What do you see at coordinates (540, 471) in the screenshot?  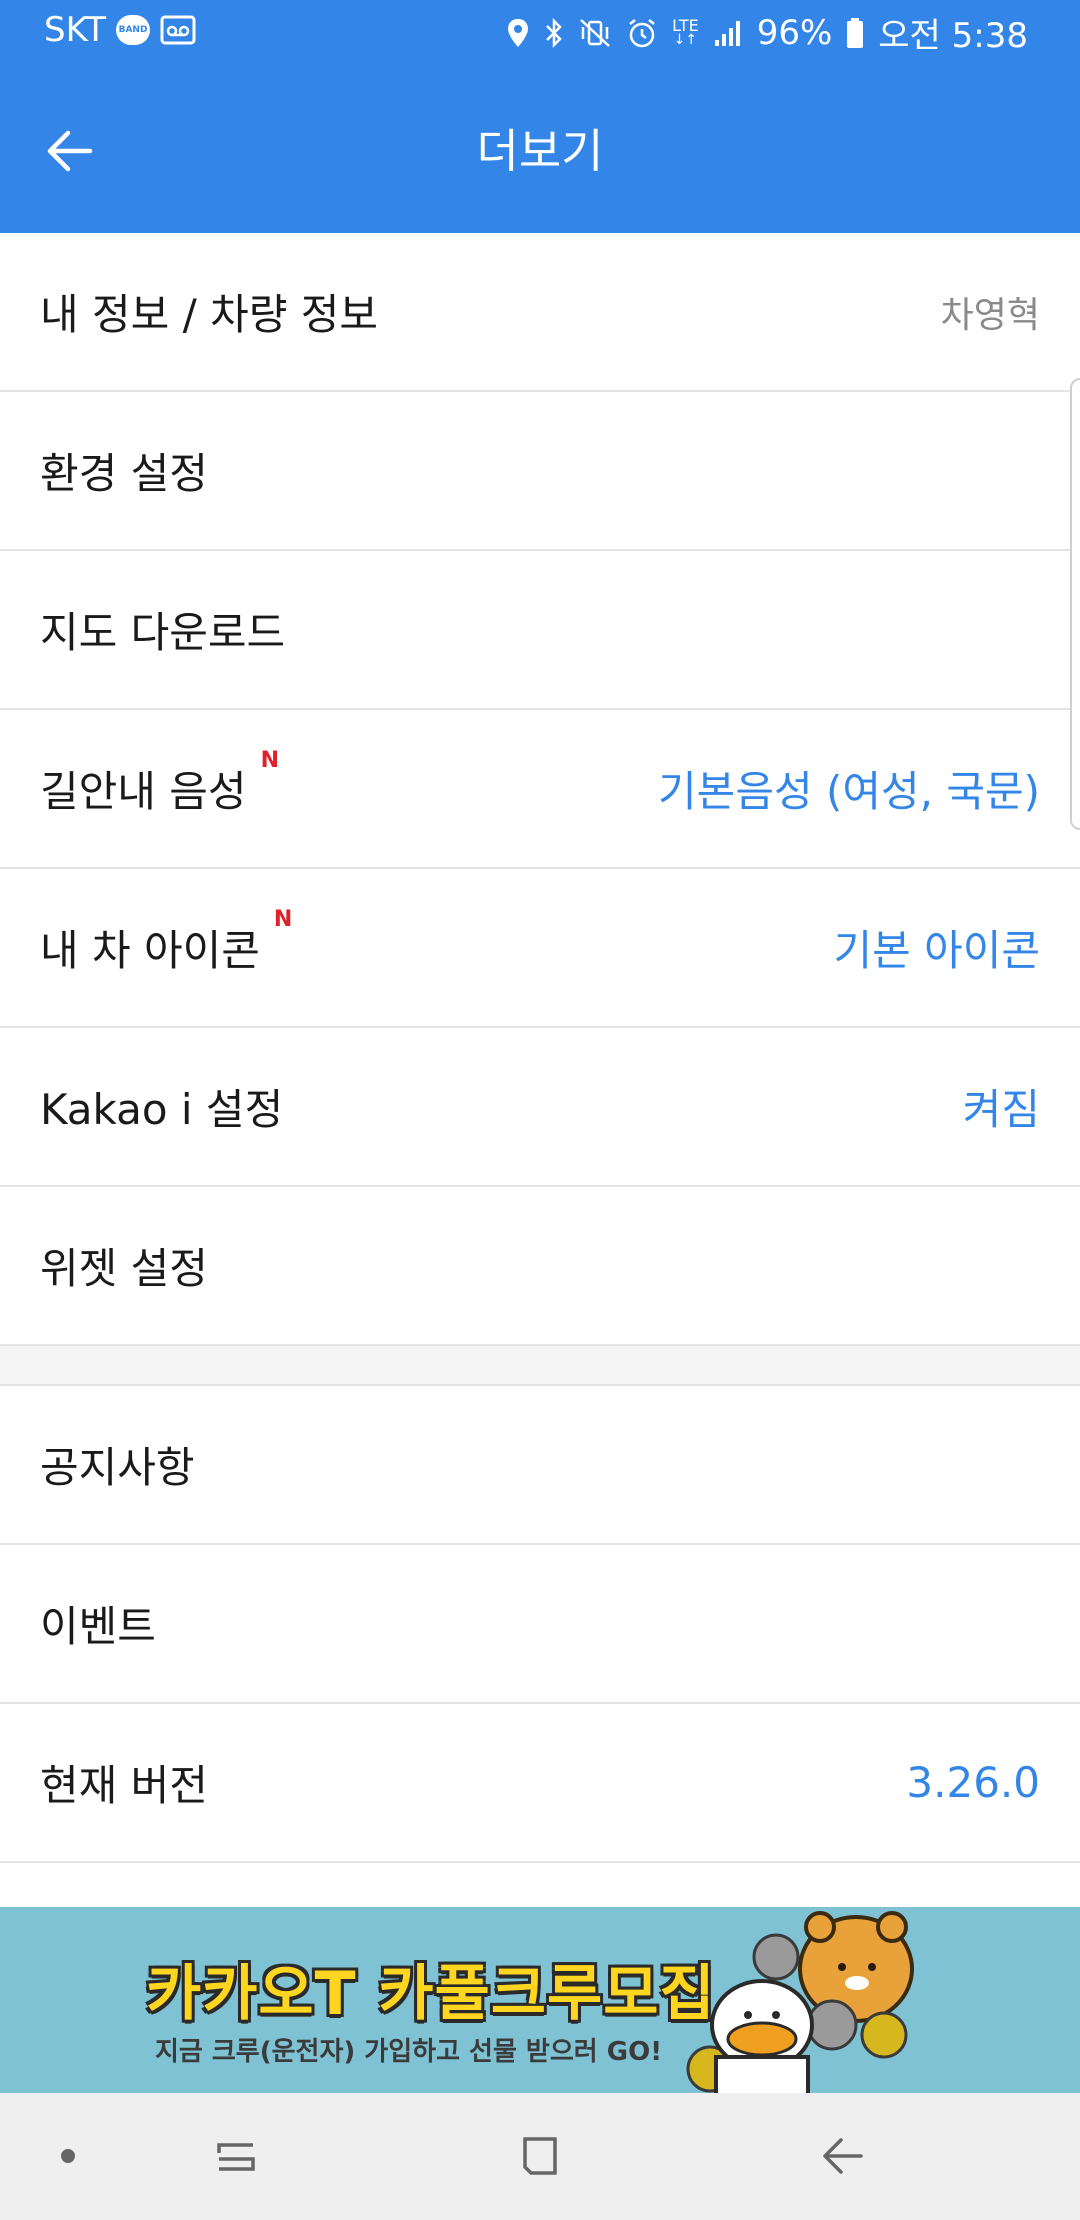 I see `menu-item-settings: 환경 설정` at bounding box center [540, 471].